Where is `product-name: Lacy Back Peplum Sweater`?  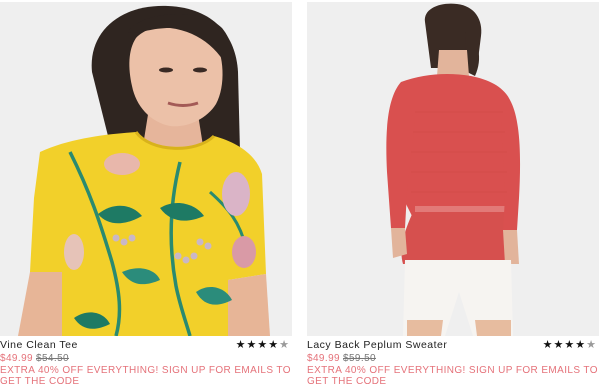 product-name: Lacy Back Peplum Sweater is located at coordinates (377, 345).